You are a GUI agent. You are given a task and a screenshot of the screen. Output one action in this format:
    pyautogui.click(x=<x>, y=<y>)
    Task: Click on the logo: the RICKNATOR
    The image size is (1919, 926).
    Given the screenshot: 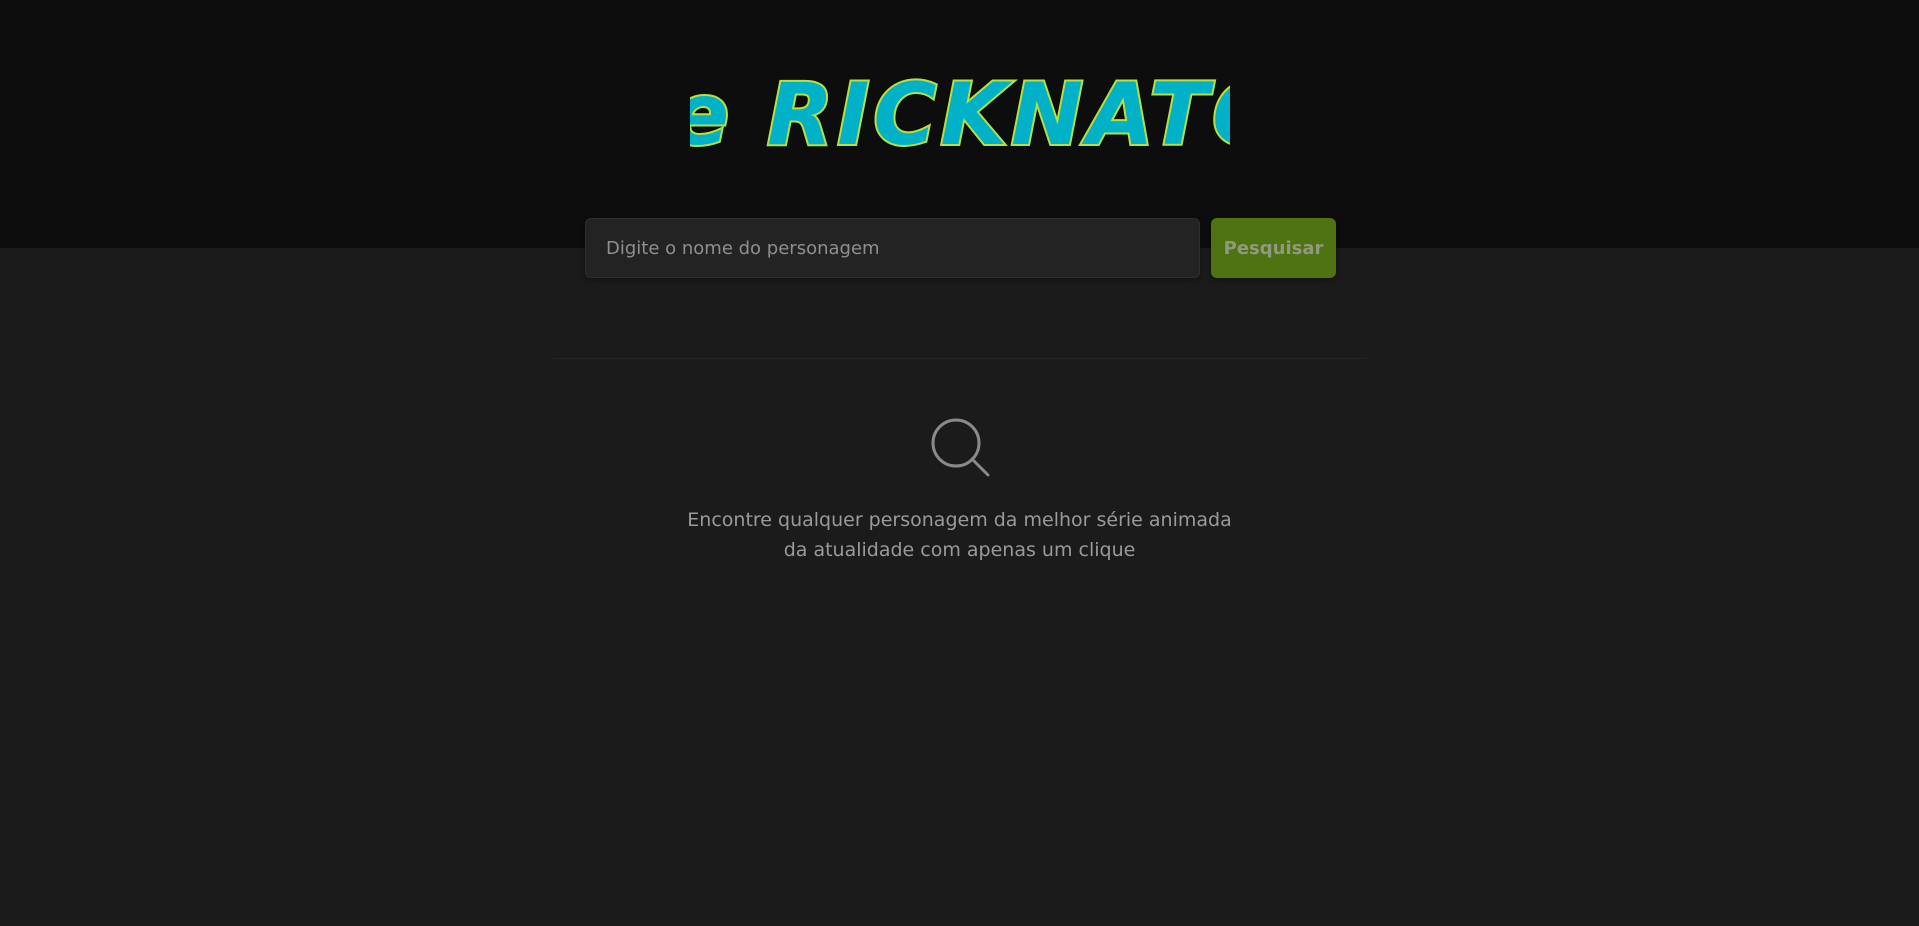 What is the action you would take?
    pyautogui.click(x=960, y=114)
    